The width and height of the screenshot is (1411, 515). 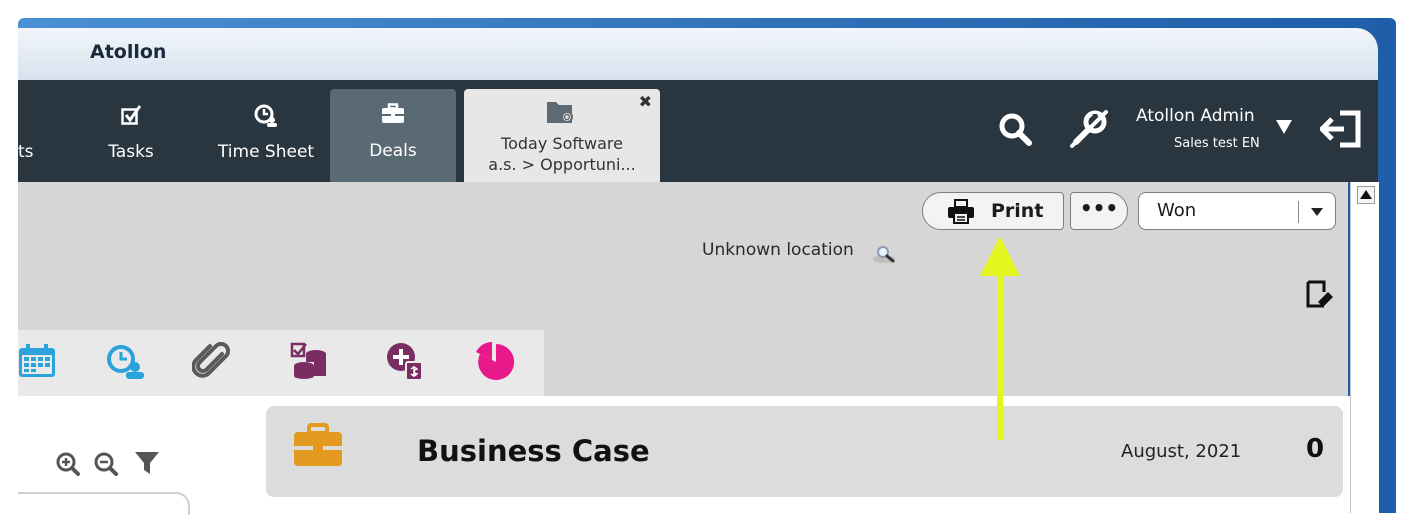 What do you see at coordinates (698, 54) in the screenshot?
I see `title-bar` at bounding box center [698, 54].